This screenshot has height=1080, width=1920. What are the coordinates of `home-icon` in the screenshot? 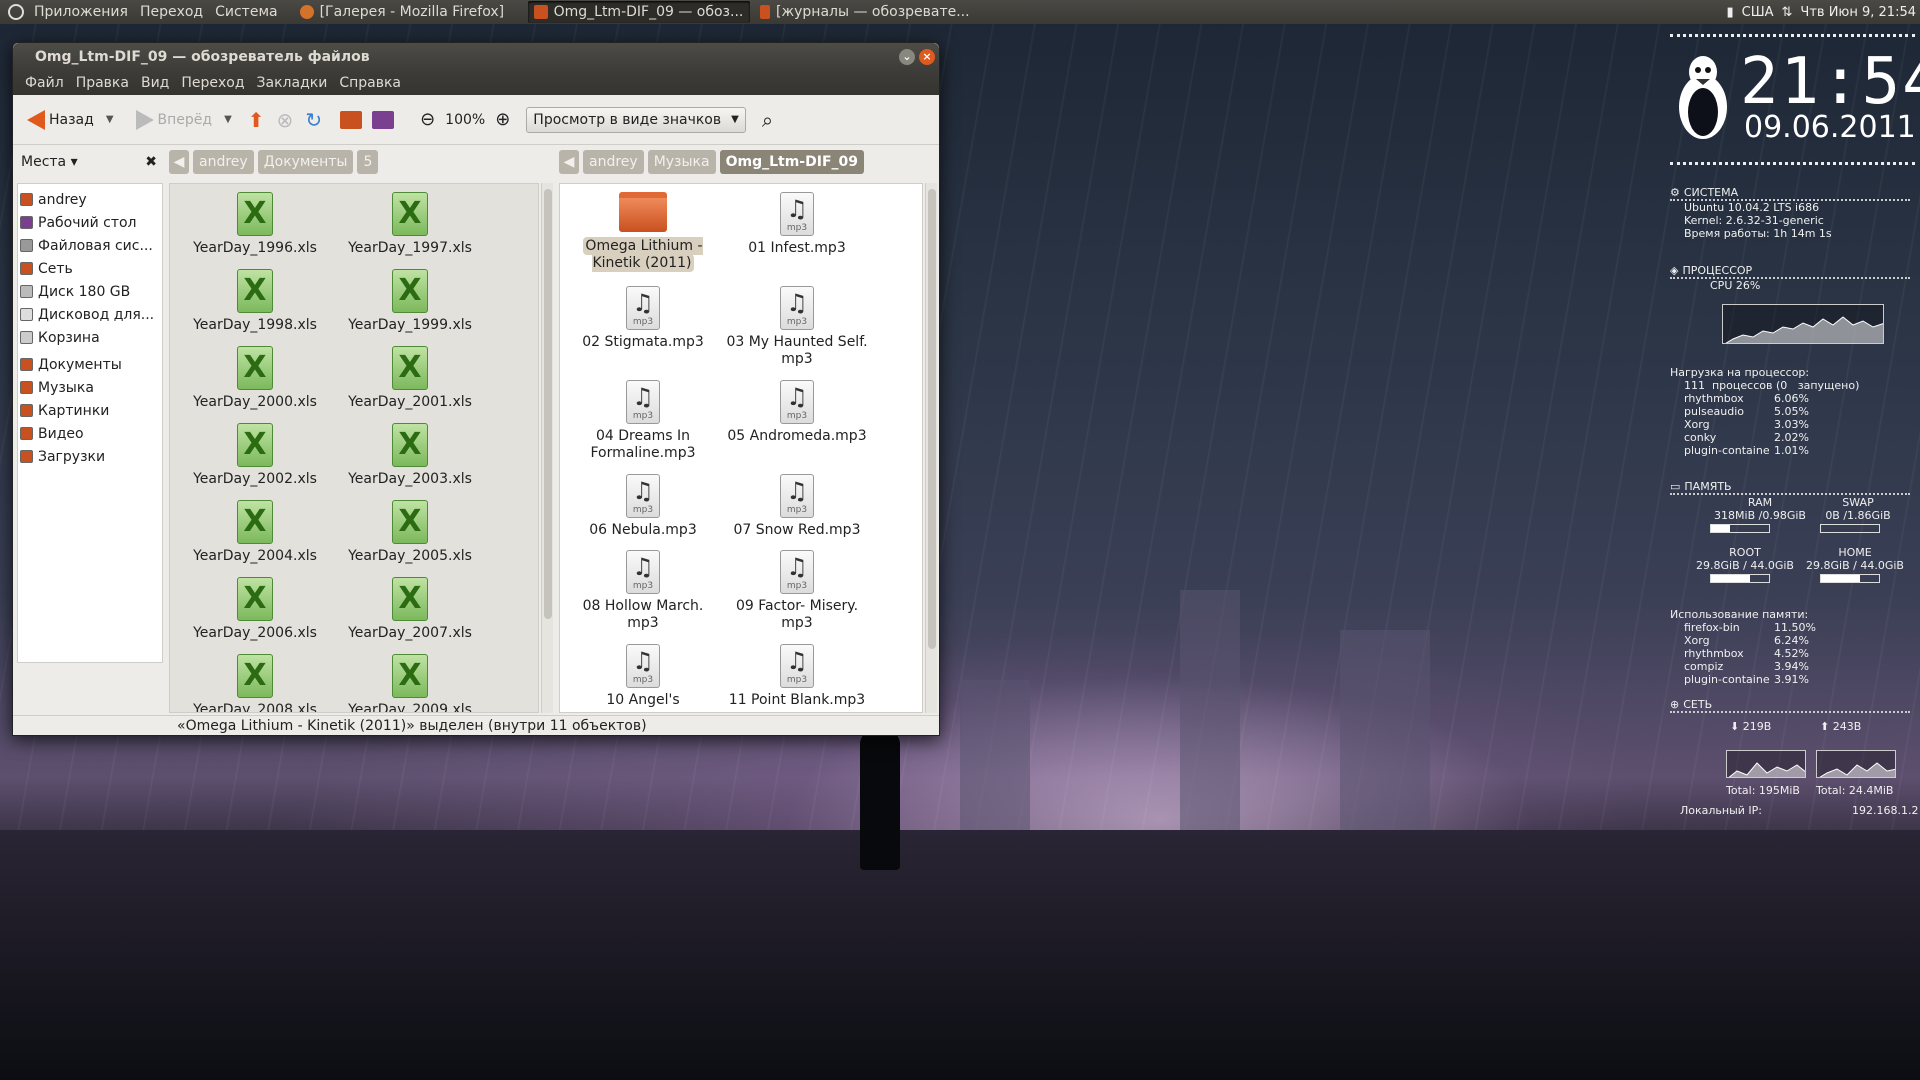 It's located at (351, 119).